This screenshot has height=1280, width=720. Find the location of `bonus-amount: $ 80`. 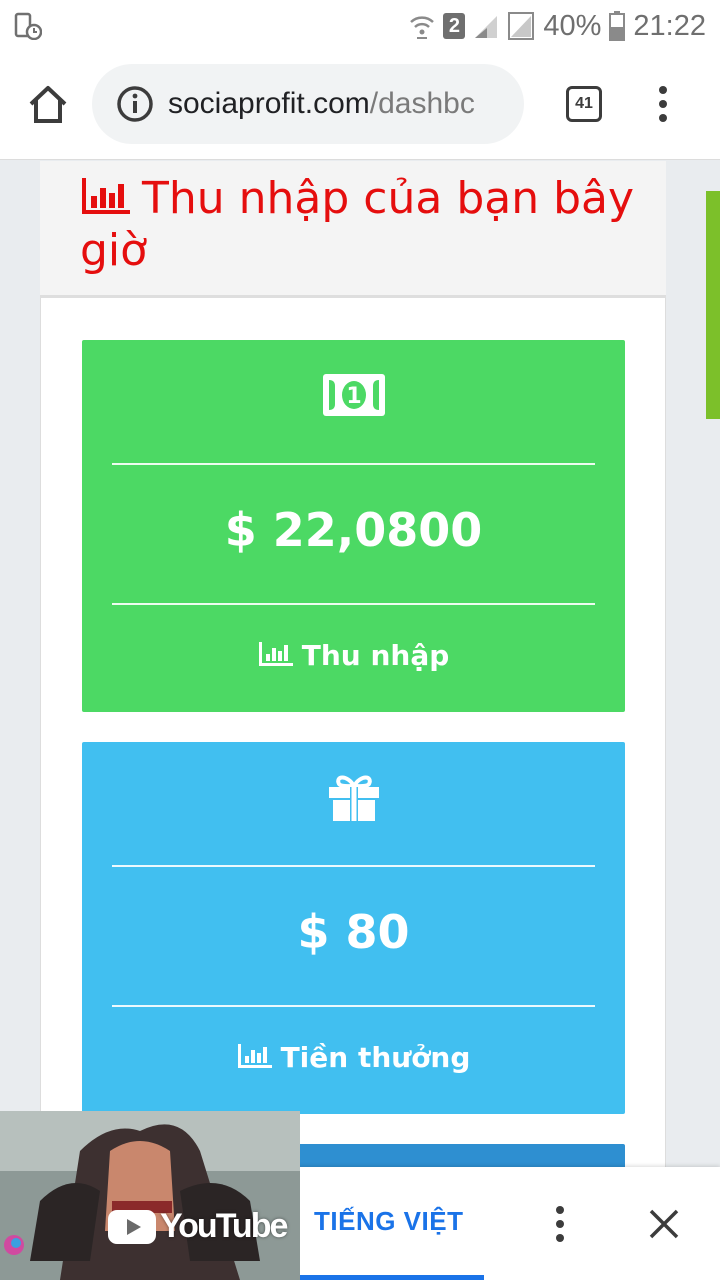

bonus-amount: $ 80 is located at coordinates (353, 932).